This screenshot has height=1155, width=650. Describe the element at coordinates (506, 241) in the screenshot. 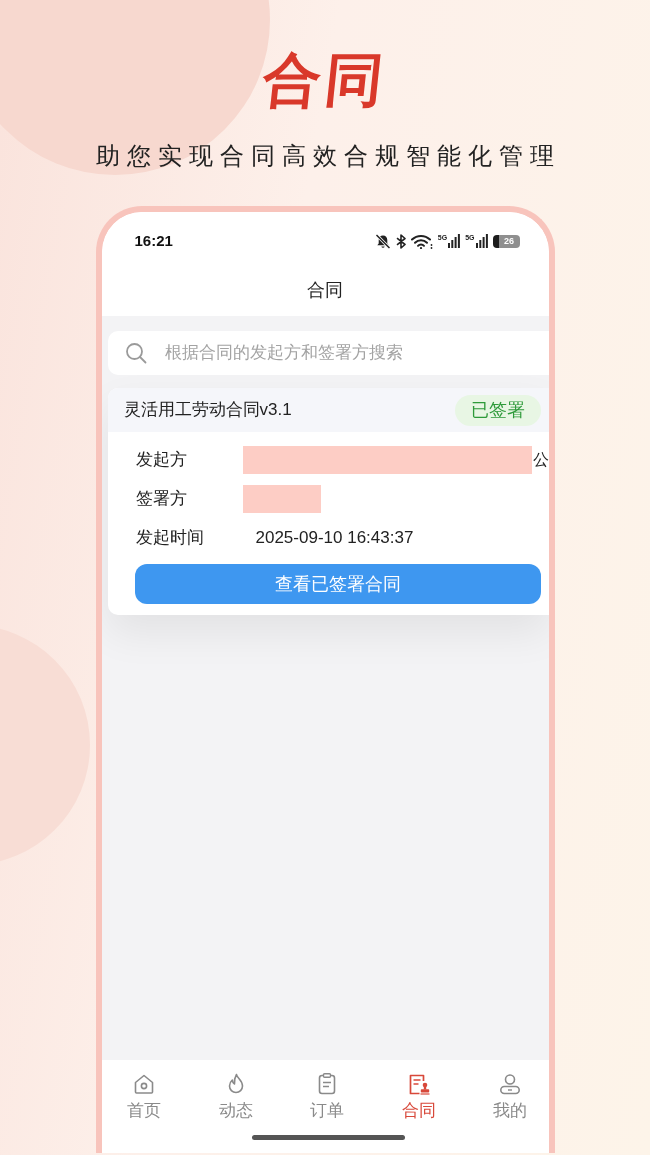

I see `battery-indicator: 26` at that location.